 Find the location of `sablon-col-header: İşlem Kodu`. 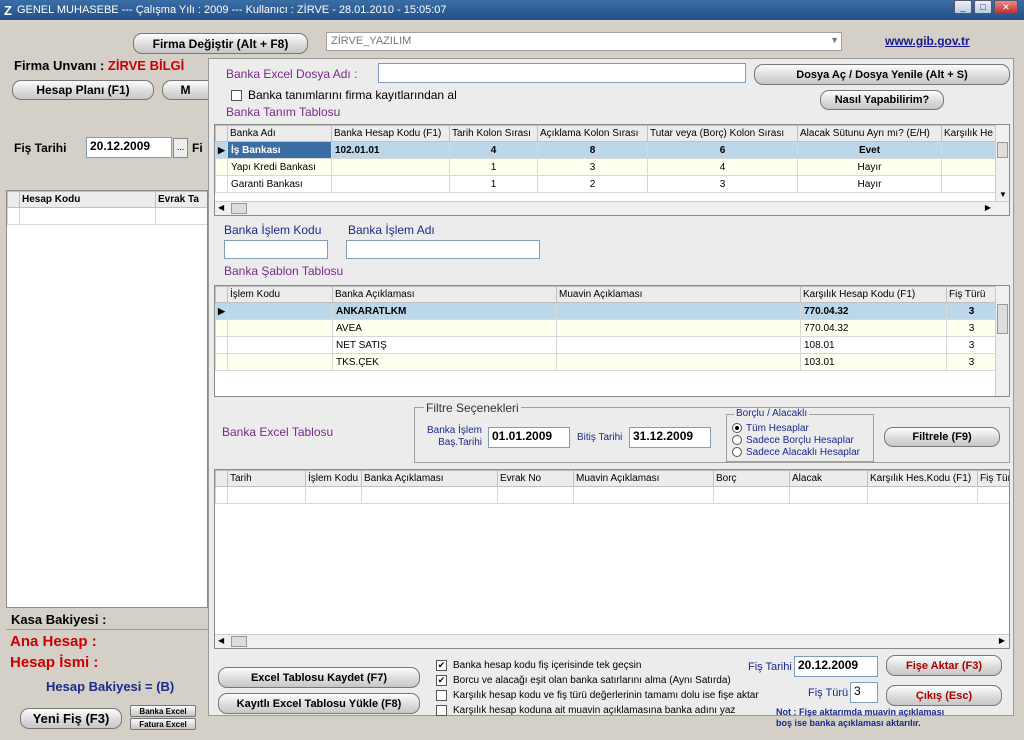

sablon-col-header: İşlem Kodu is located at coordinates (280, 294).